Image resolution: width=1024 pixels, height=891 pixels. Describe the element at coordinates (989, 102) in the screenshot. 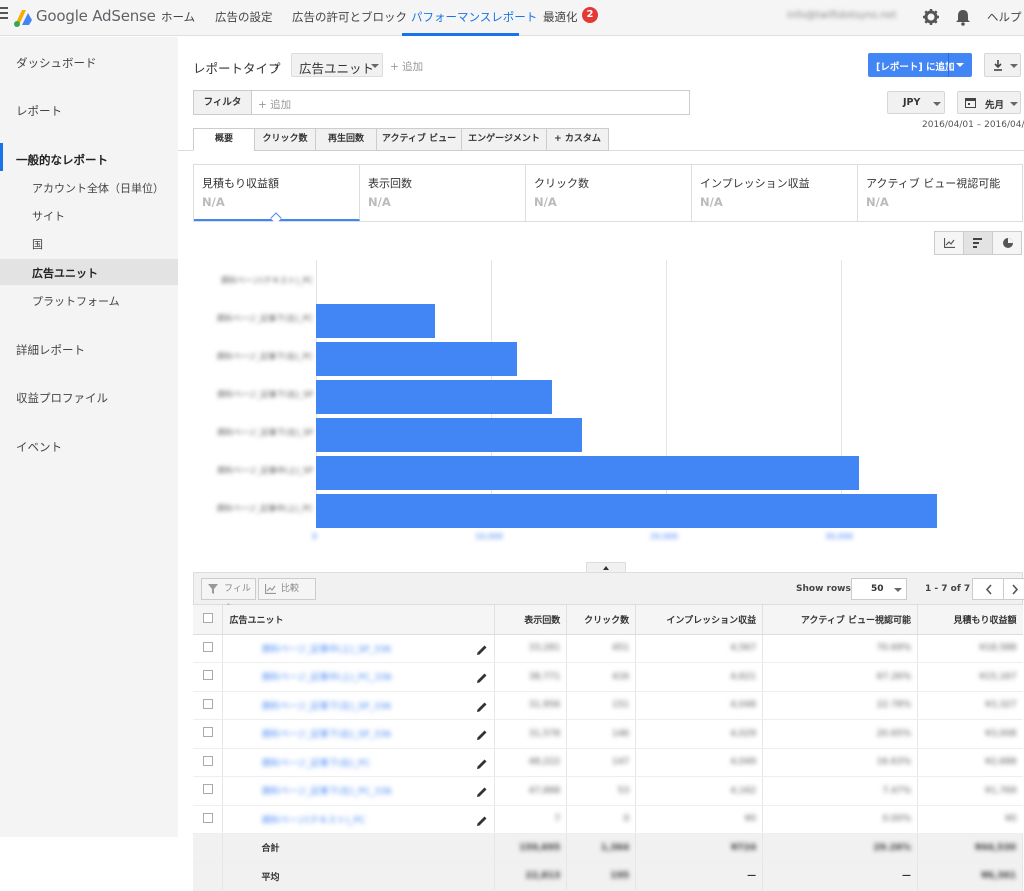

I see `date-period-dropdown: 先月` at that location.